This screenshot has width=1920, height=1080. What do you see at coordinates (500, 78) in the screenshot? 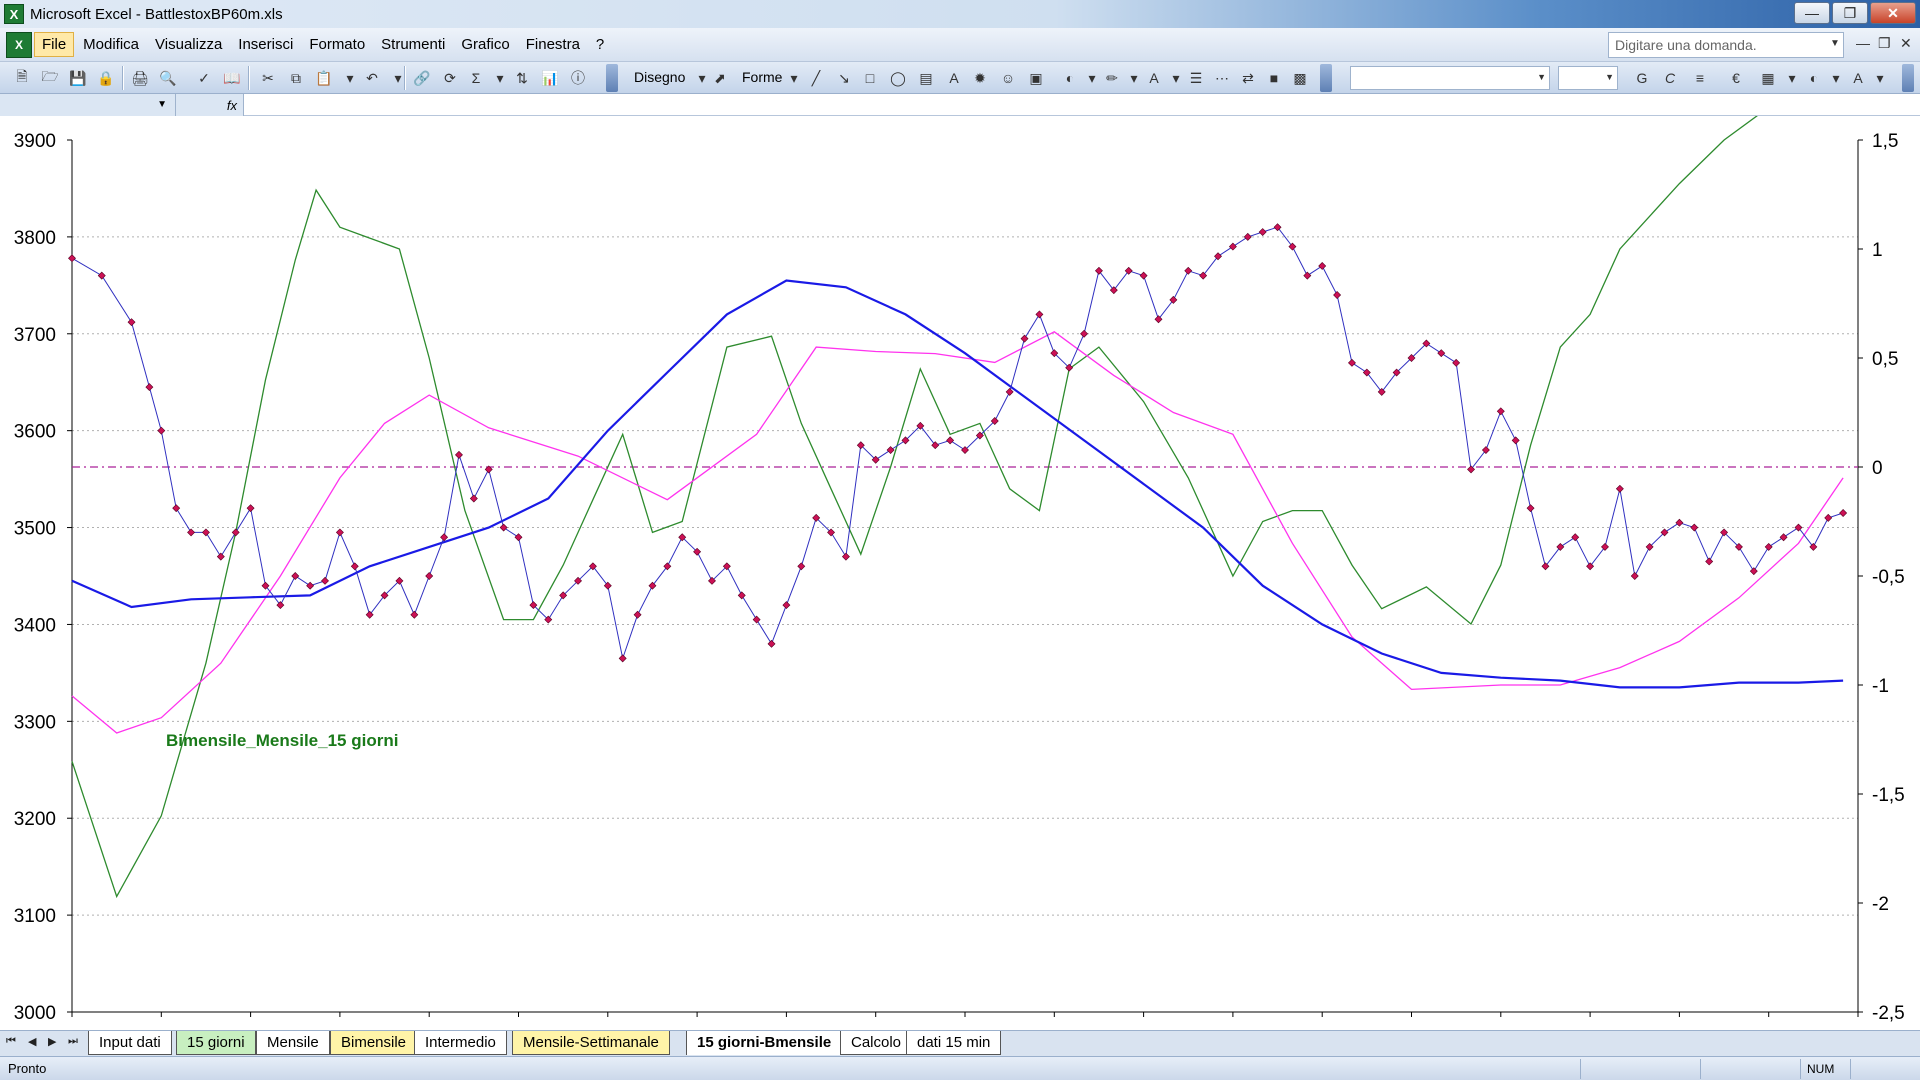
I see `autosum-dropdown-icon: ▾` at bounding box center [500, 78].